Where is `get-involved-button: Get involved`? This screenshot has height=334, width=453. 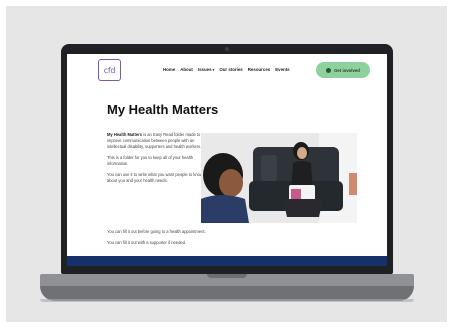 get-involved-button: Get involved is located at coordinates (343, 70).